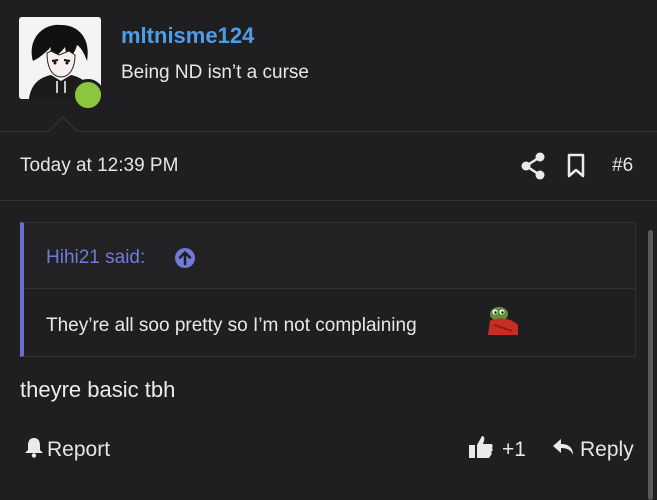 Image resolution: width=657 pixels, height=500 pixels. Describe the element at coordinates (329, 256) in the screenshot. I see `quote-header: Hihi21 said:` at that location.